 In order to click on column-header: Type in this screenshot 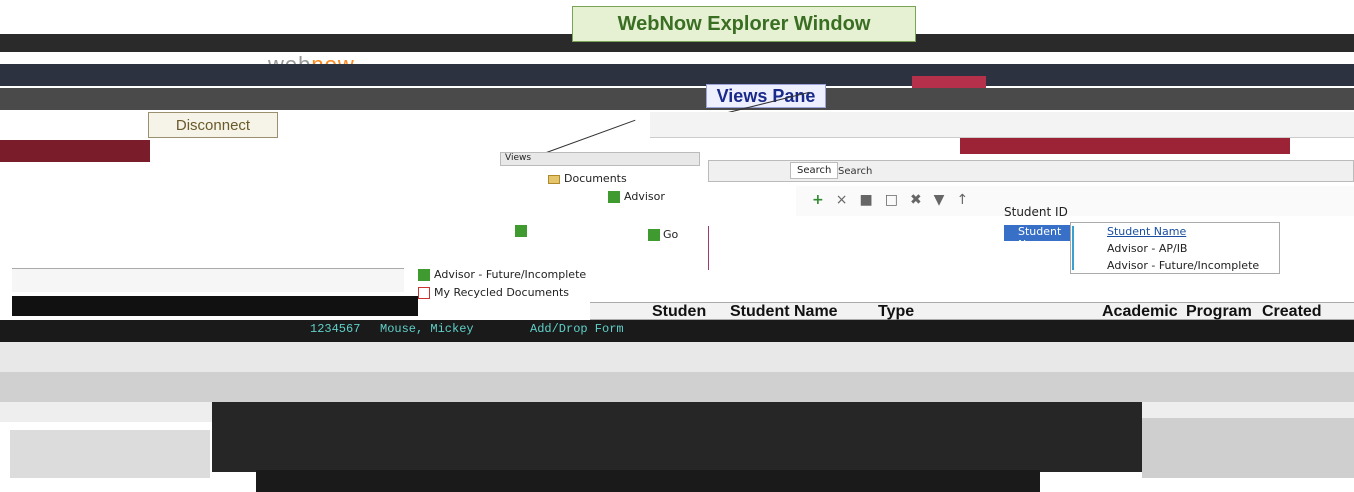, I will do `click(896, 312)`.